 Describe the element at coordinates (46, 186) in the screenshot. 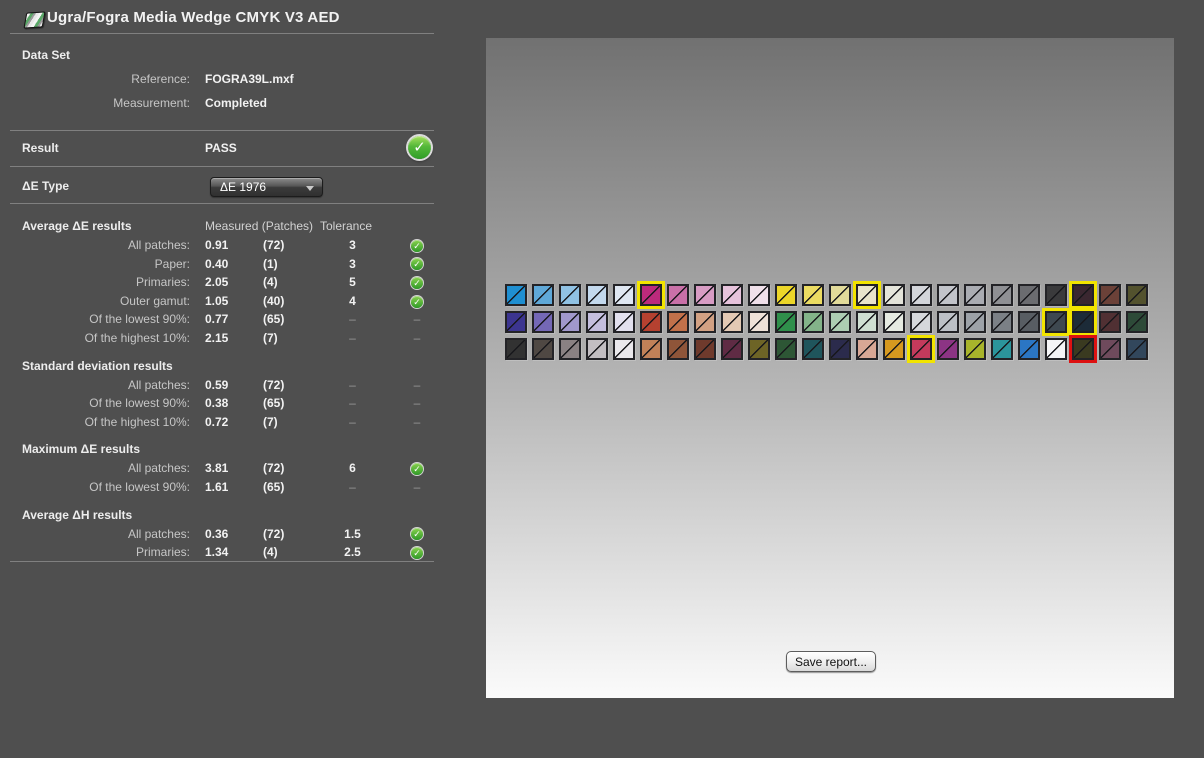

I see `delta-e-type-heading: ΔE Type` at that location.